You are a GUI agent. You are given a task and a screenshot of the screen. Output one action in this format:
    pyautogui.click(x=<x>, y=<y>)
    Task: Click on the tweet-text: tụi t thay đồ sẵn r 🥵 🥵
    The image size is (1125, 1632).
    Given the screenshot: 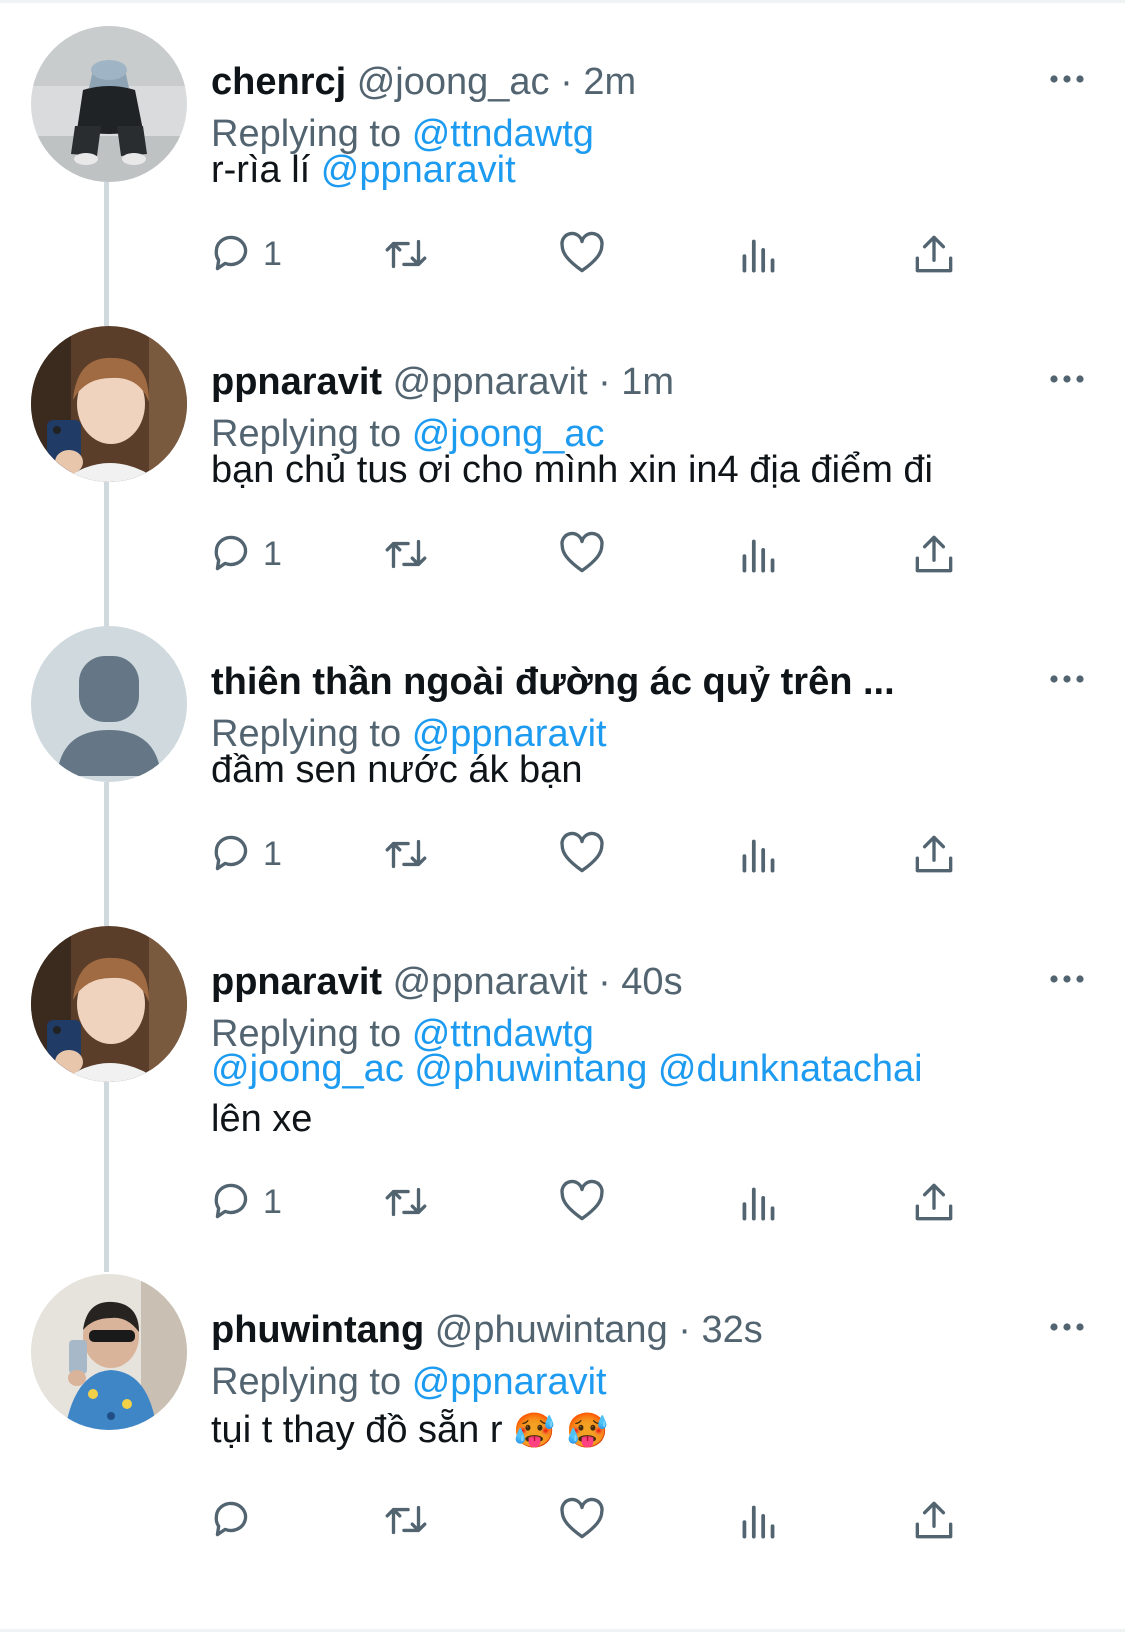 What is the action you would take?
    pyautogui.click(x=636, y=1430)
    